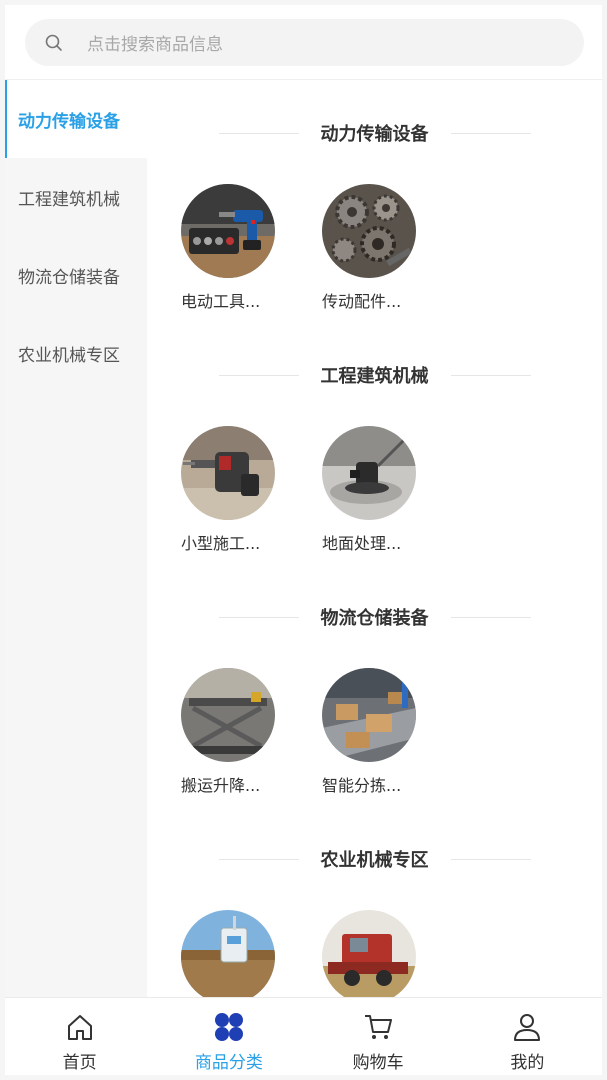  I want to click on sidebar-item-label: 农业机械专区, so click(69, 355).